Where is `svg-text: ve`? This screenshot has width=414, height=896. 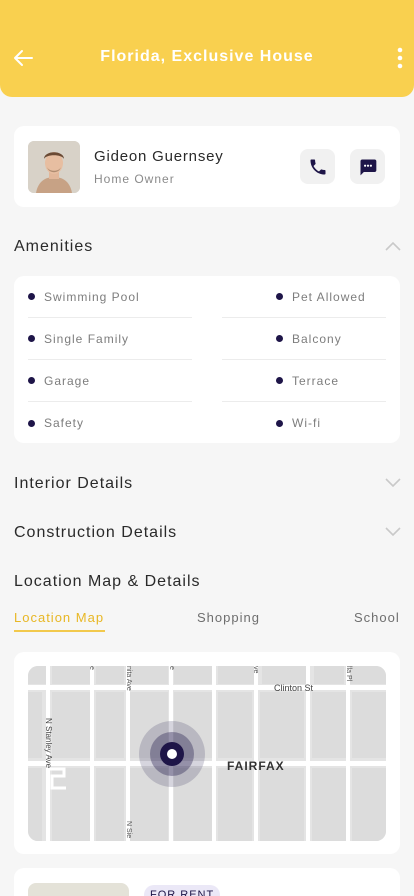 svg-text: ve is located at coordinates (255, 670).